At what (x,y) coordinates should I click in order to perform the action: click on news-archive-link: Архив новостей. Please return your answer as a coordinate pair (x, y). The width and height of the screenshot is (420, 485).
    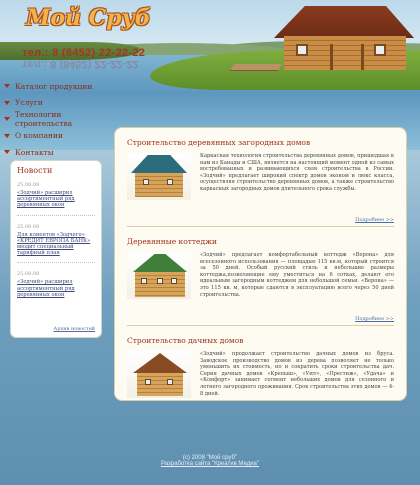
    Looking at the image, I should click on (74, 329).